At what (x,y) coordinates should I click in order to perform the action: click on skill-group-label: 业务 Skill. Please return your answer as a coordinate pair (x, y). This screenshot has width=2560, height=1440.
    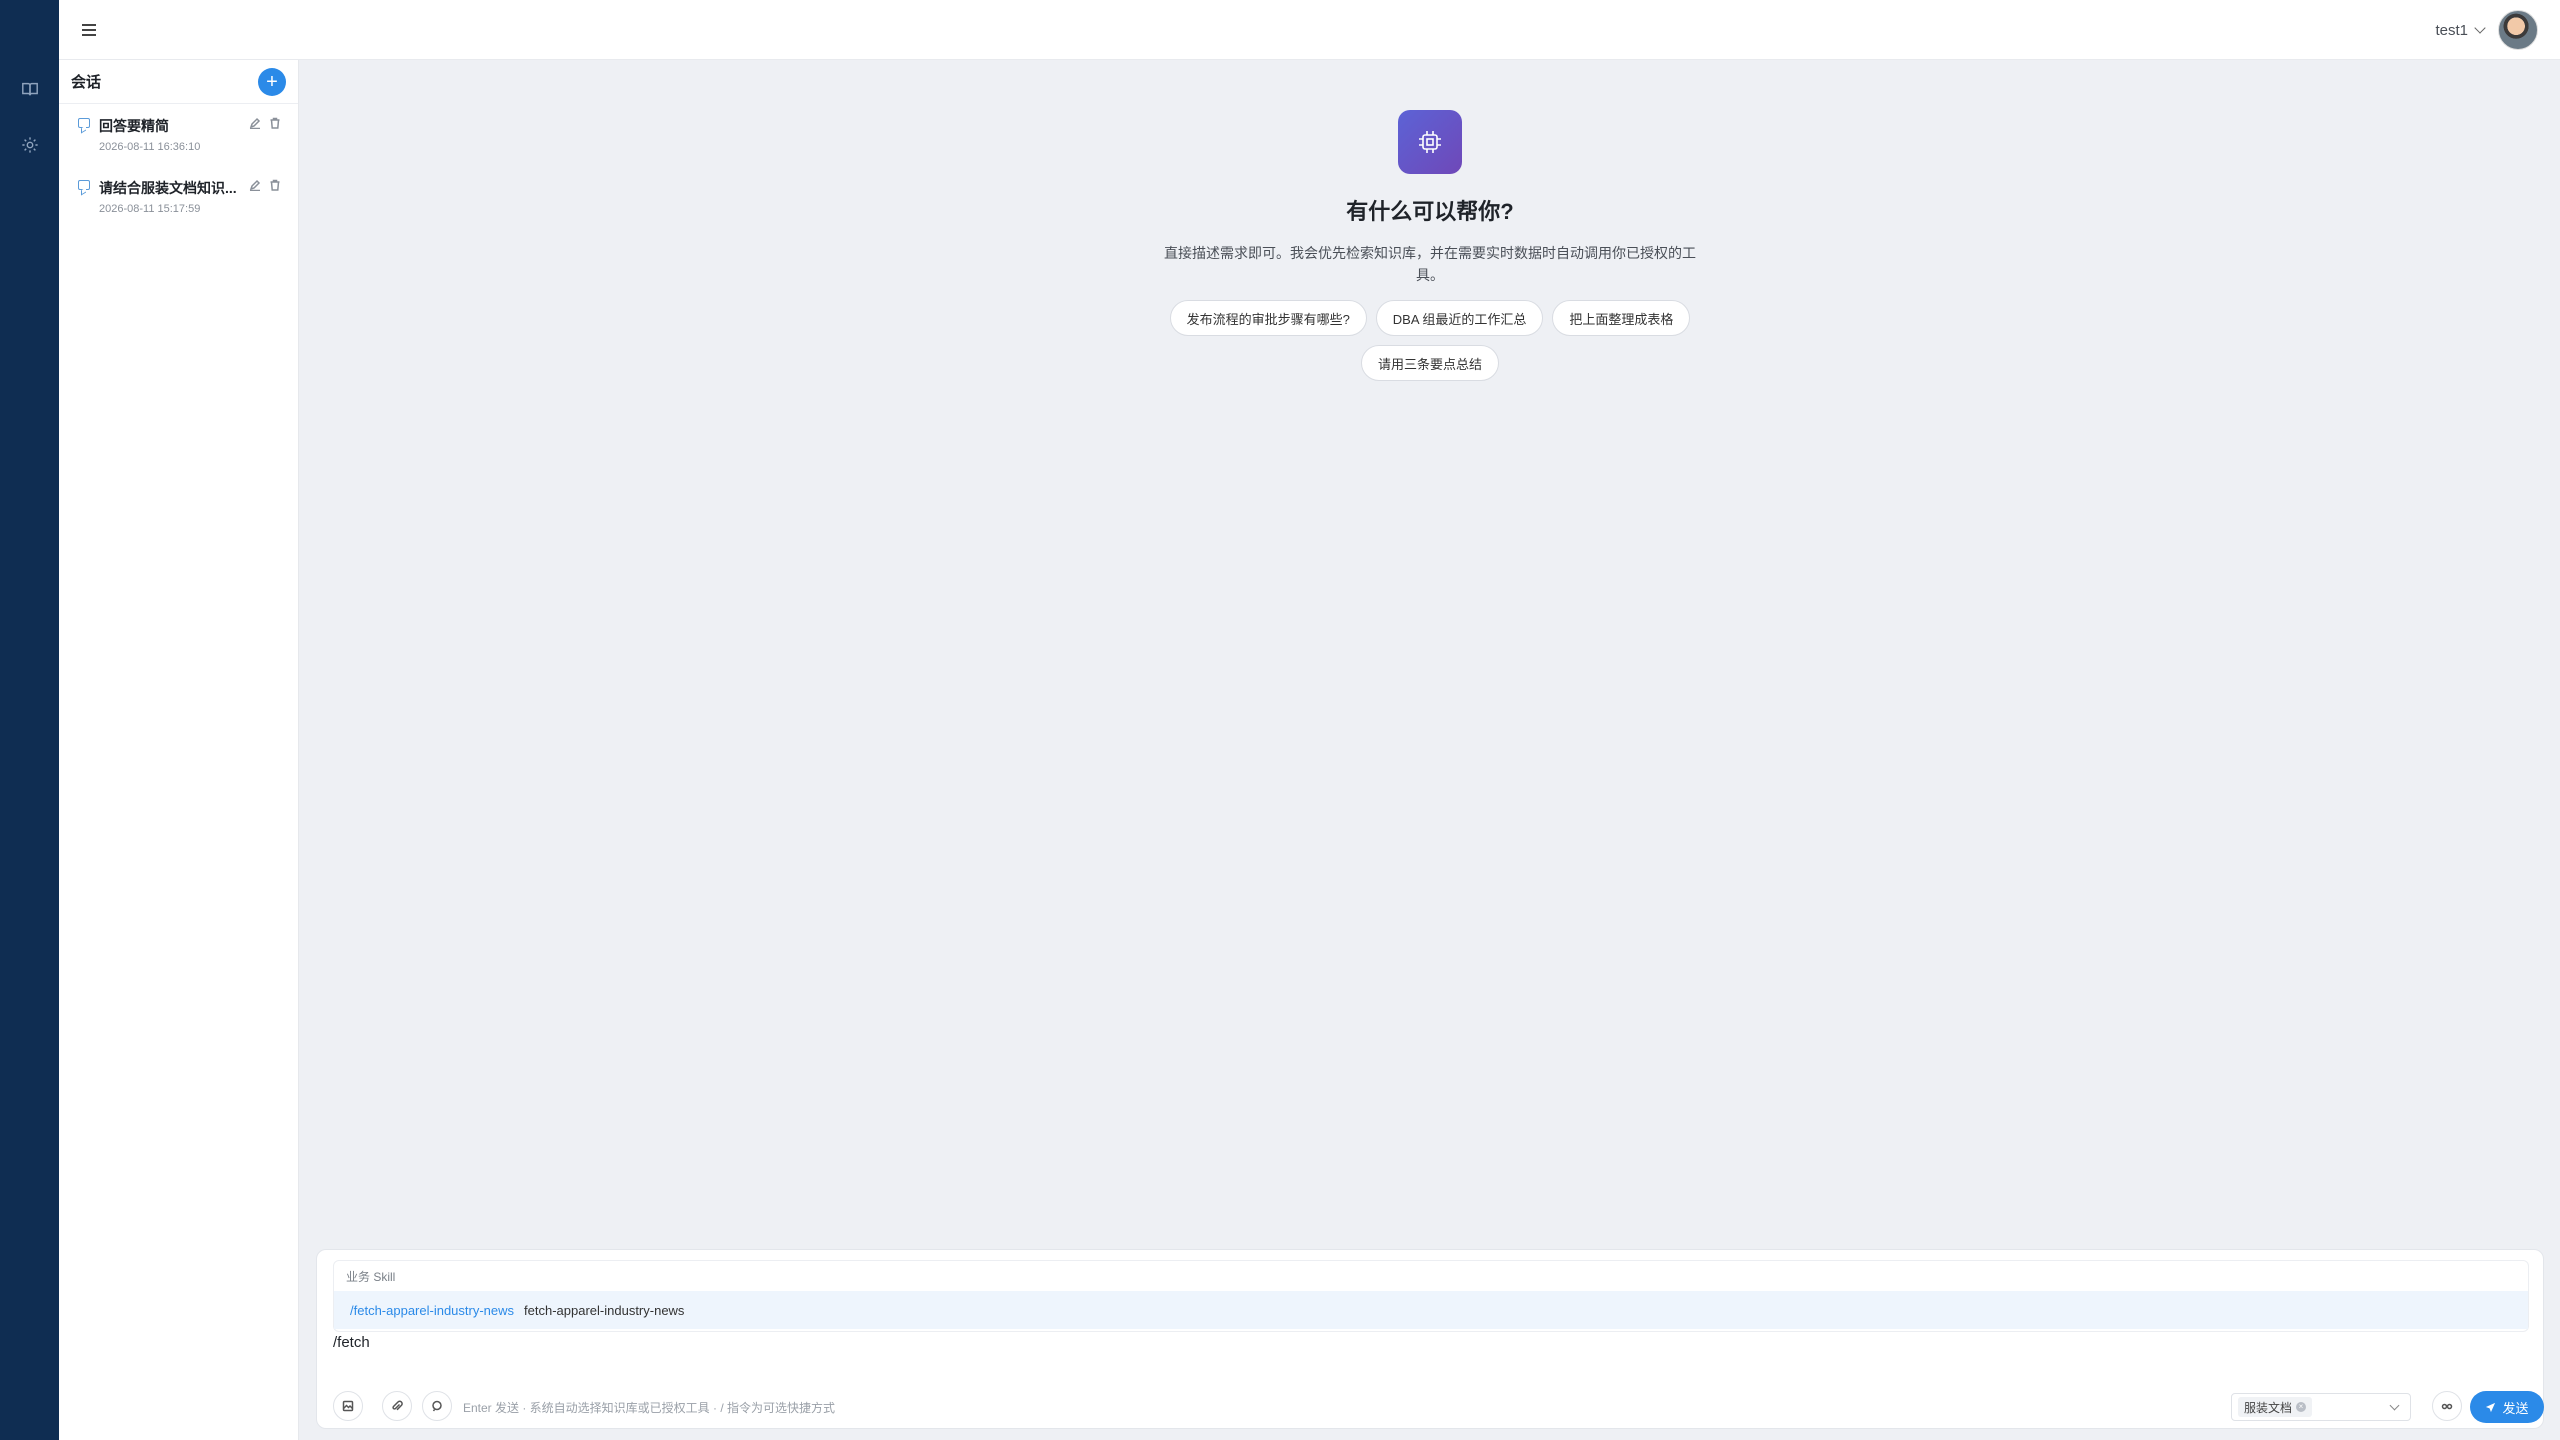
    Looking at the image, I should click on (371, 1276).